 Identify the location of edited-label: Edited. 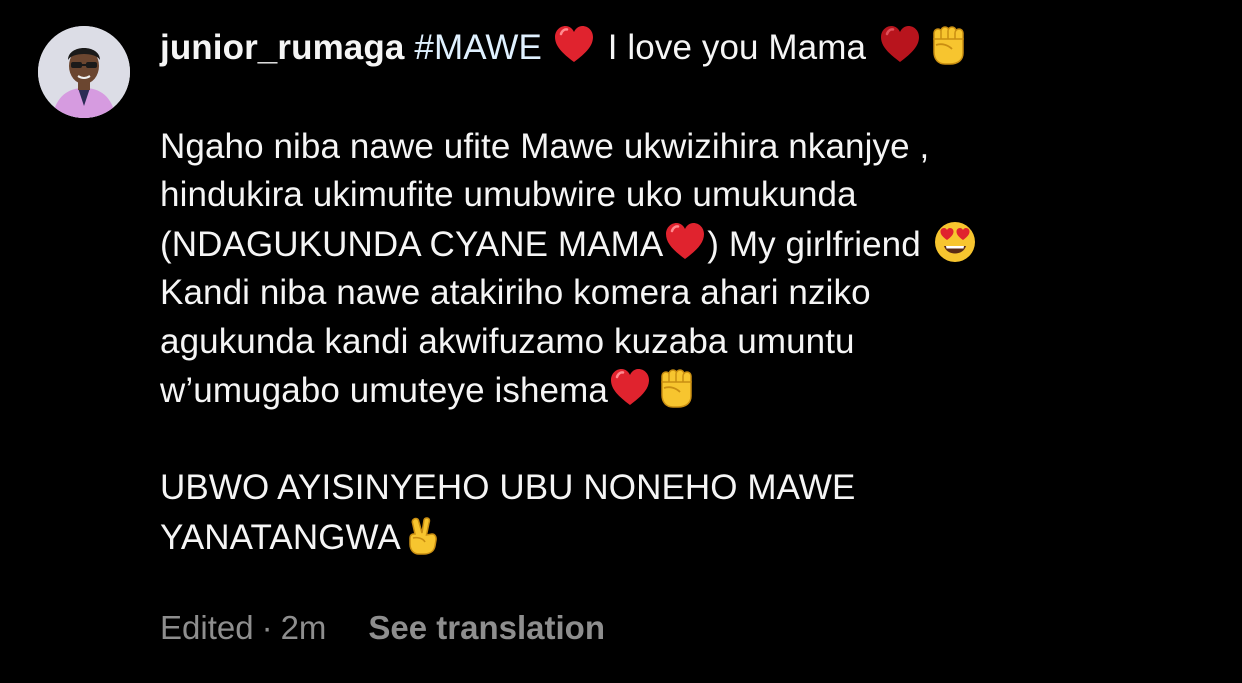
(207, 627).